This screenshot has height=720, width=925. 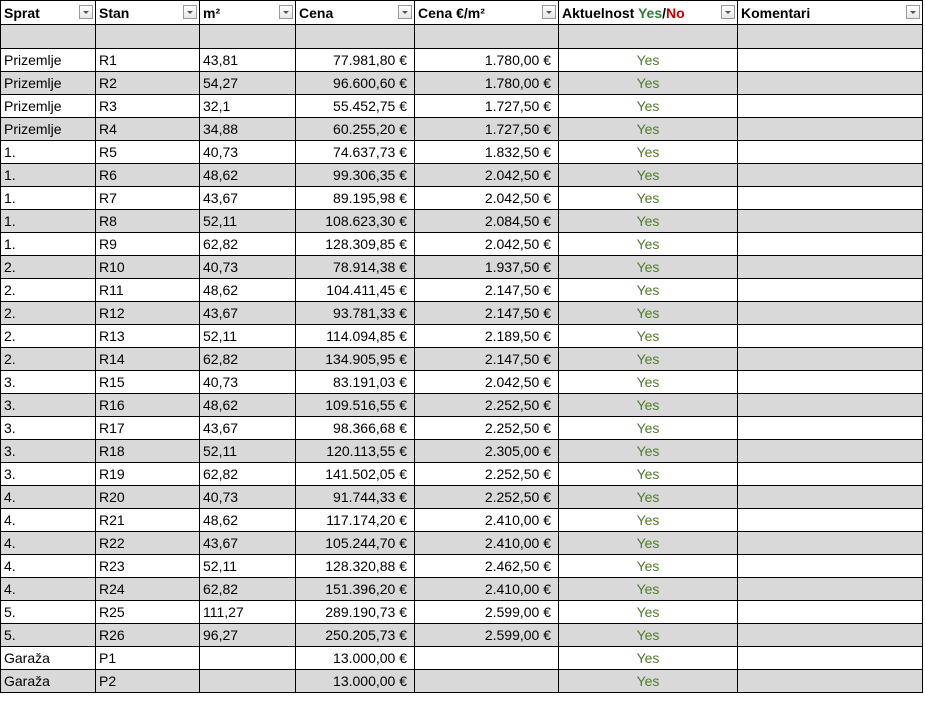 What do you see at coordinates (147, 566) in the screenshot?
I see `cell-stan: R23` at bounding box center [147, 566].